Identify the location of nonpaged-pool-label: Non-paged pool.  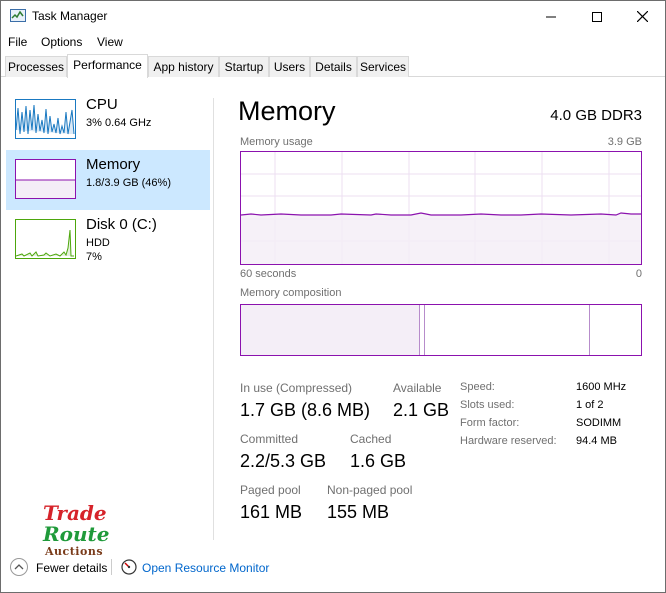
(370, 490).